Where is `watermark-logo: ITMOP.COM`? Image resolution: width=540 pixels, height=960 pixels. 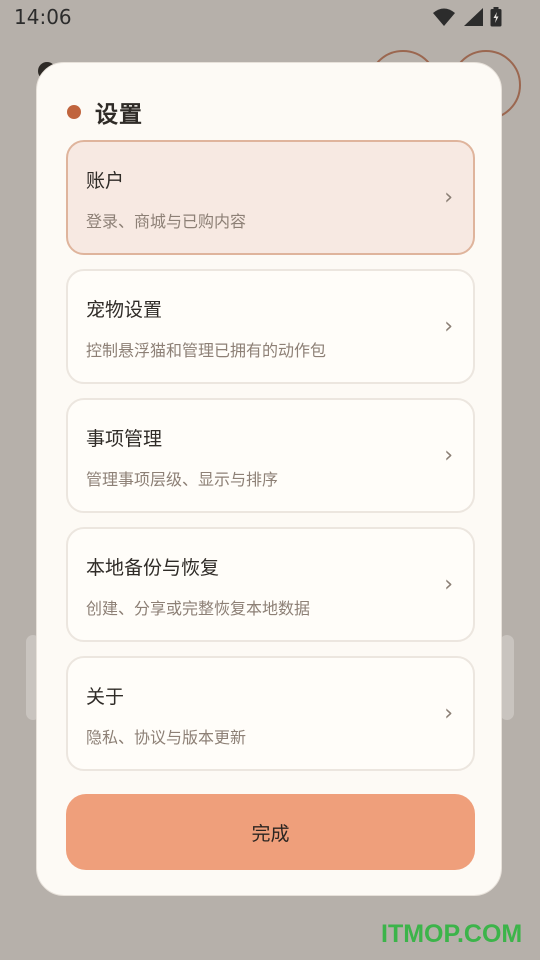
watermark-logo: ITMOP.COM is located at coordinates (452, 934).